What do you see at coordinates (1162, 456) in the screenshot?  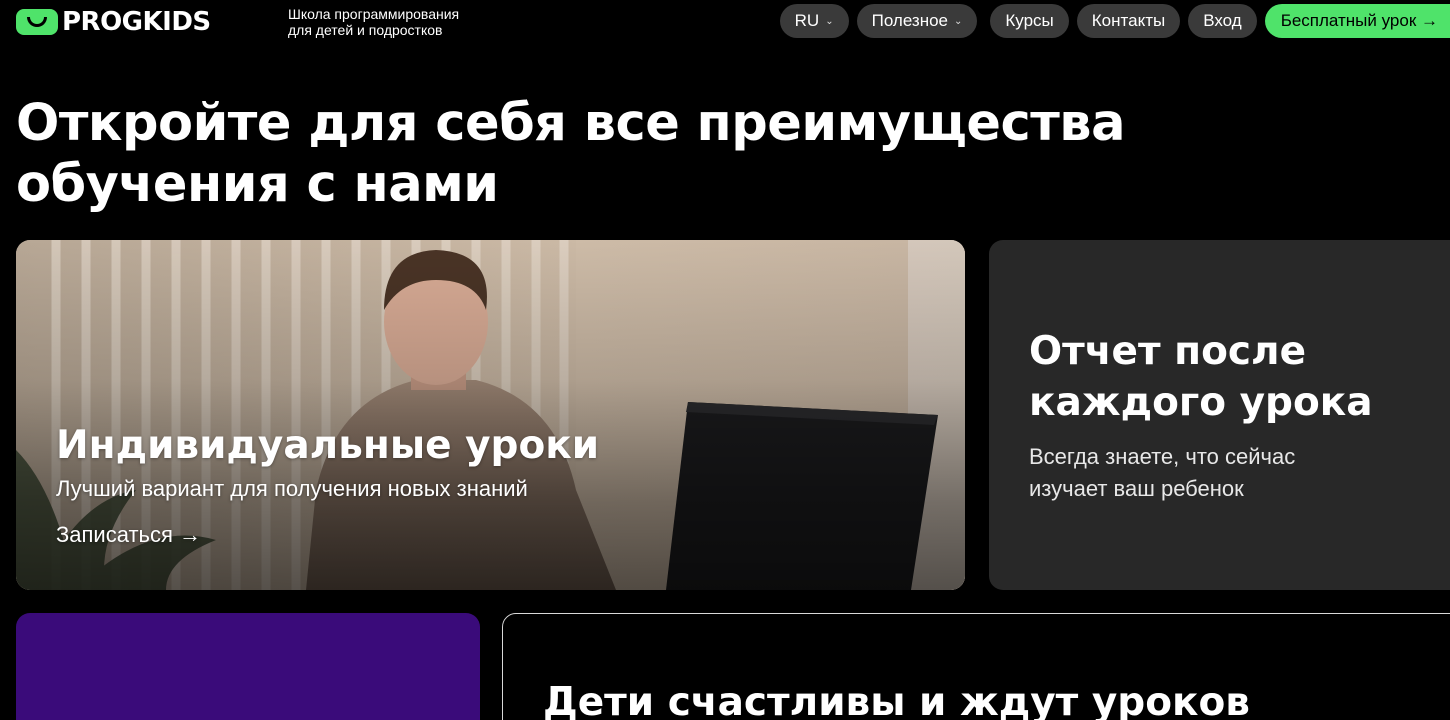 I see `report-subtitle-line-1: Всегда знаете, что сейчас` at bounding box center [1162, 456].